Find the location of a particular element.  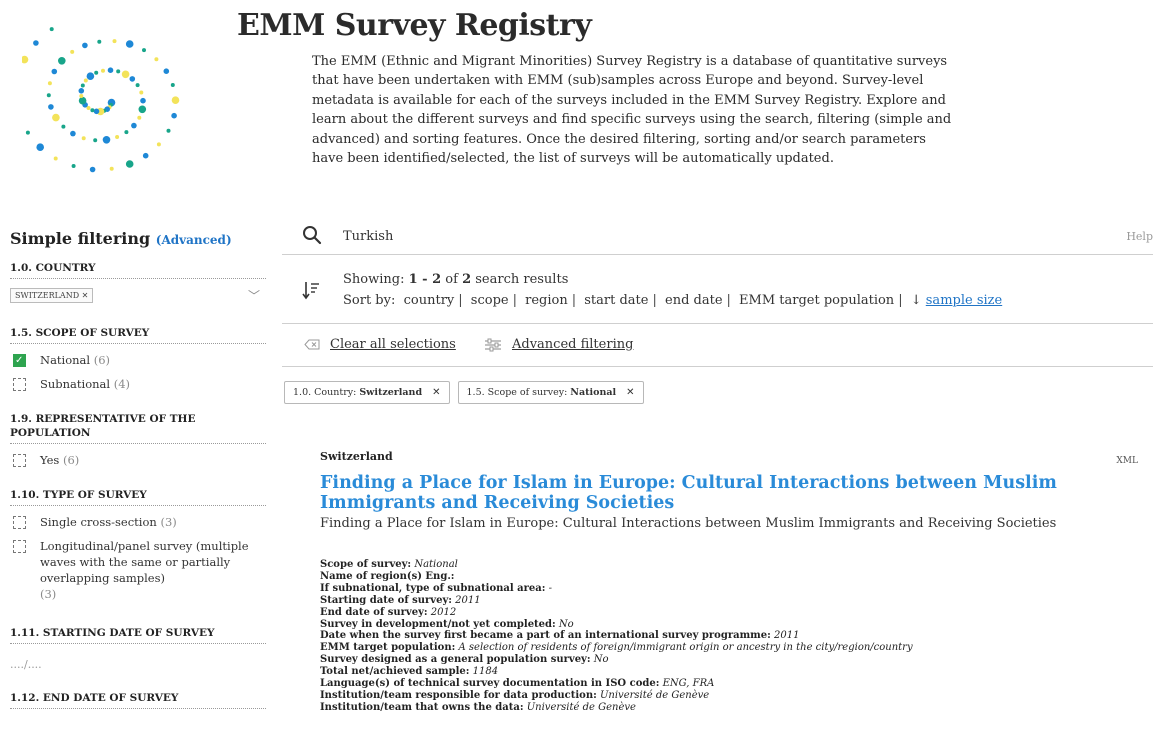

sort-emm-target-population: EMM target population is located at coordinates (816, 300).